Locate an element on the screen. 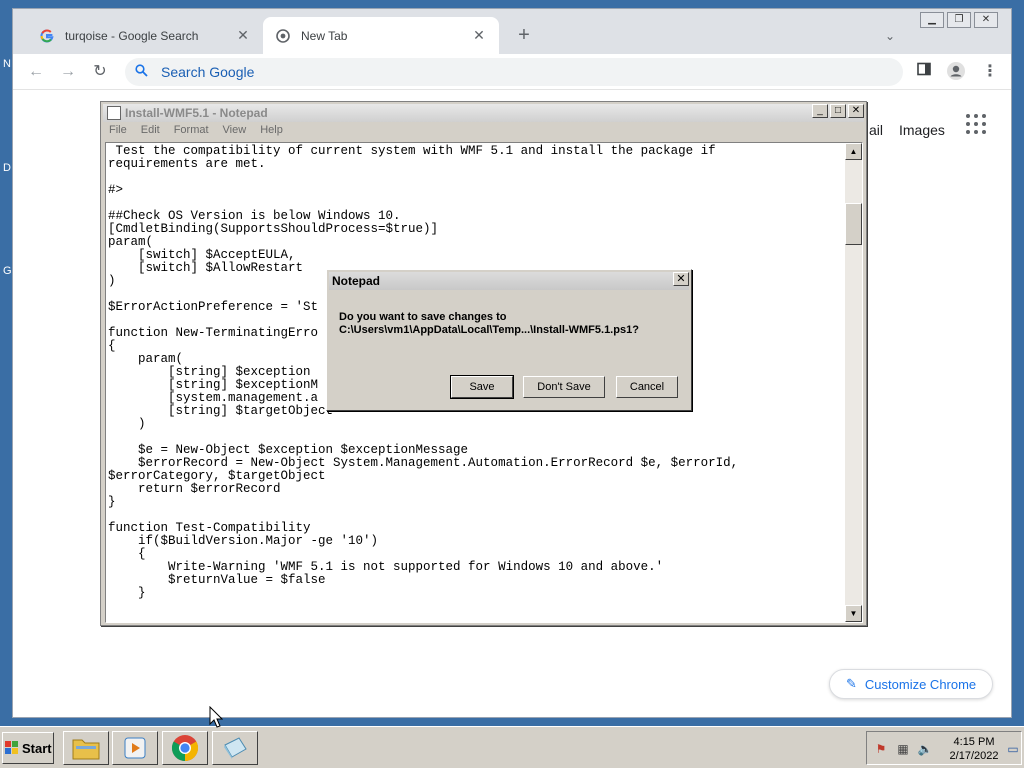 This screenshot has width=1024, height=768. kebab-menu-icon: ⋮ is located at coordinates (990, 72).